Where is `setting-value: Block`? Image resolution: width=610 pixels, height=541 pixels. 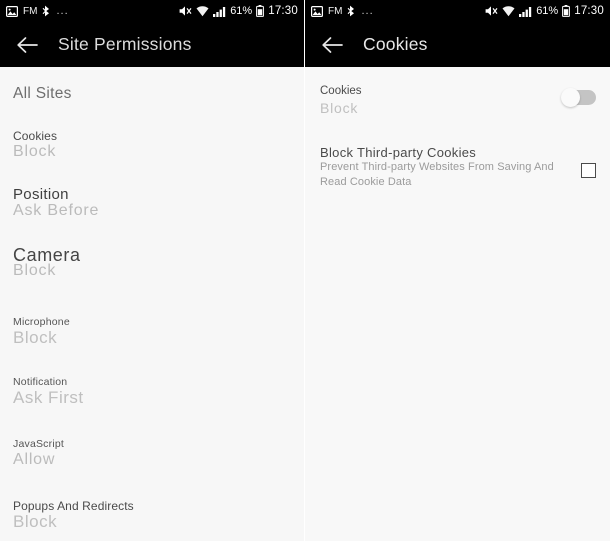 setting-value: Block is located at coordinates (339, 108).